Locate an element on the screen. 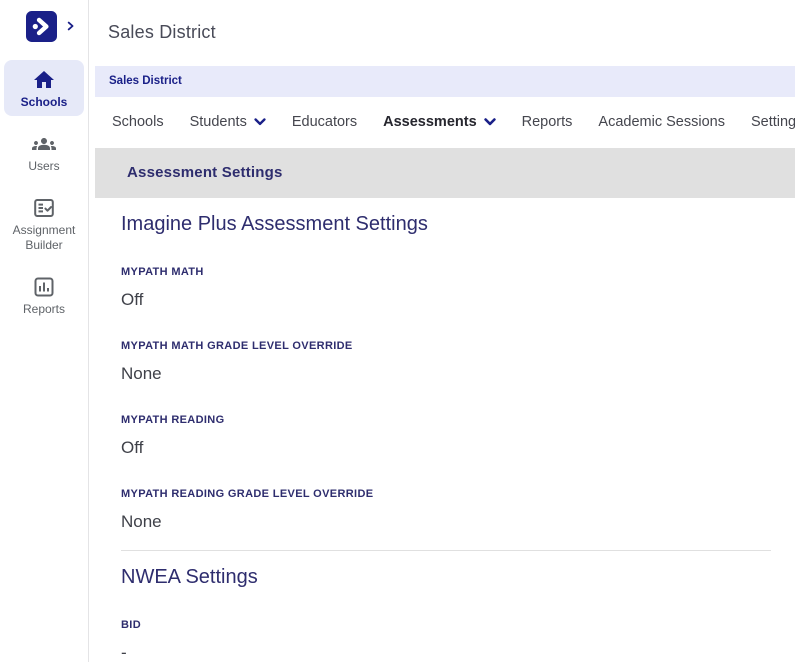 Image resolution: width=795 pixels, height=662 pixels. sidebar-nav: Schools Users Assignment Builder Reports is located at coordinates (44, 187).